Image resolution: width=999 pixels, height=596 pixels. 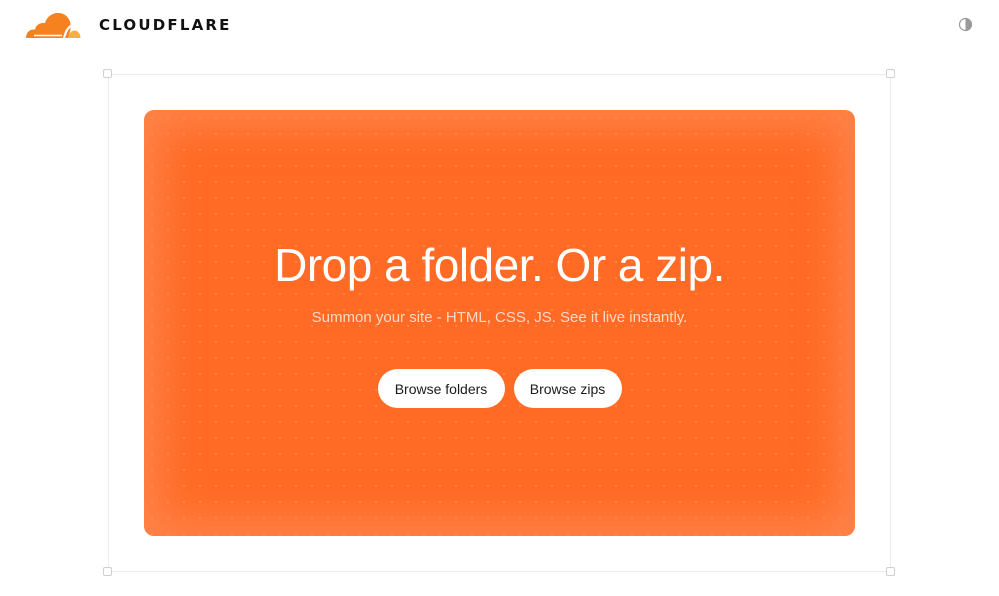 I want to click on resize-handle-top-right, so click(x=890, y=73).